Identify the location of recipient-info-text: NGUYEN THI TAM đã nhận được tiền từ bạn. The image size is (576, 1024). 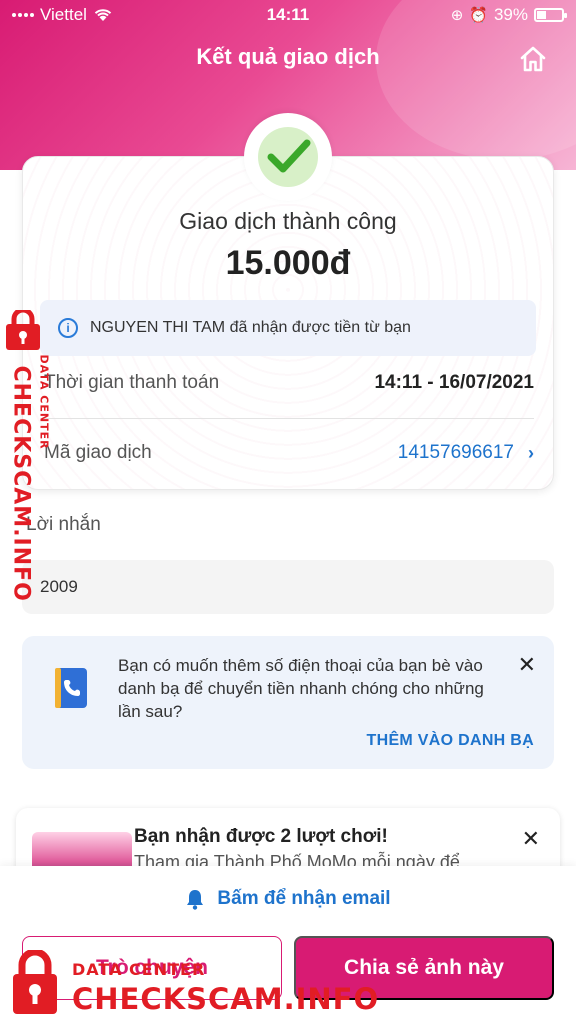
(250, 327).